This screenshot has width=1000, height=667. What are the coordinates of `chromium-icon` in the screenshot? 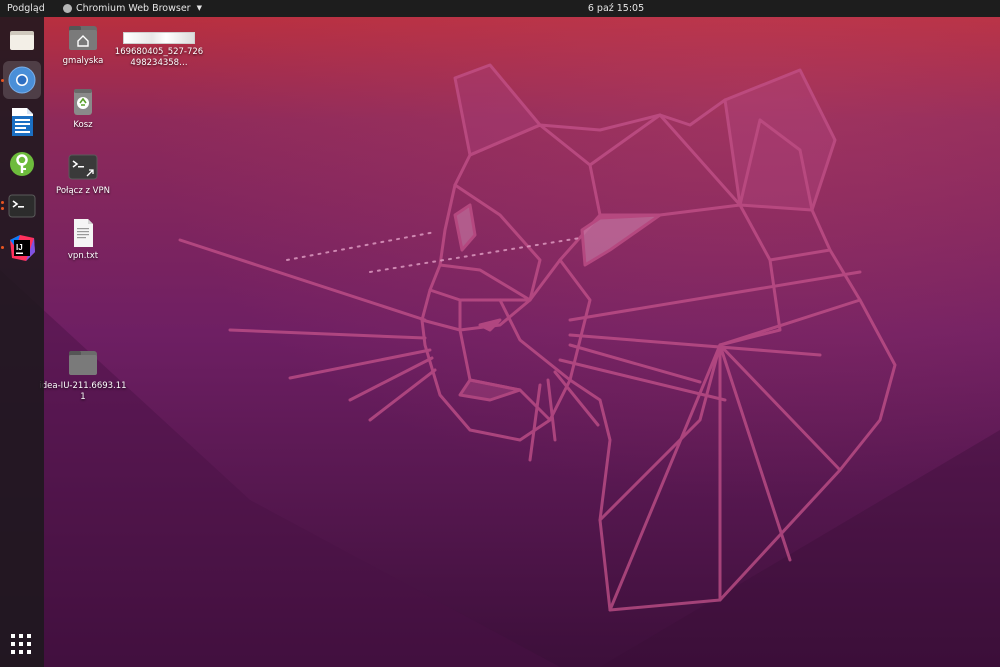 It's located at (22, 80).